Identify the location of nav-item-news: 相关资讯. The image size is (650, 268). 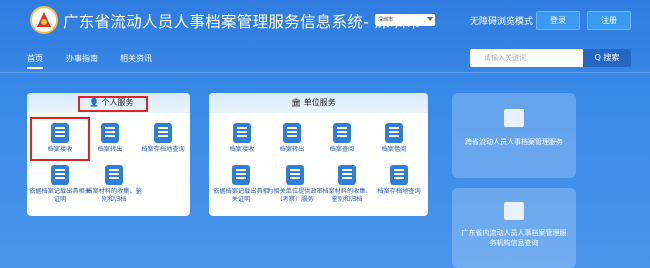
(136, 58).